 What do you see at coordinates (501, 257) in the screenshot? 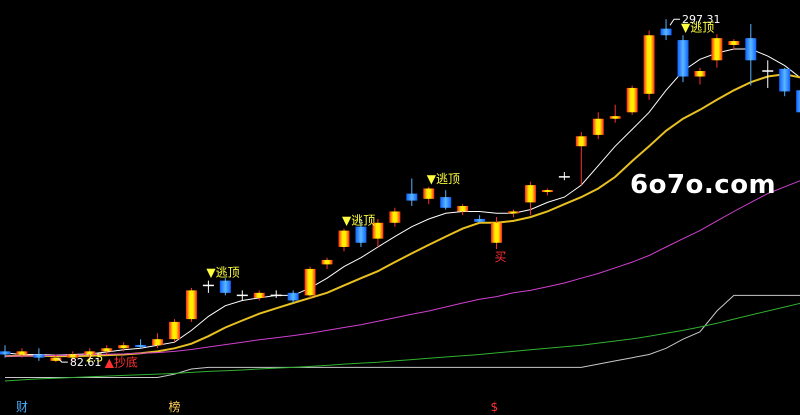
I see `annotation-buy-signal: 买` at bounding box center [501, 257].